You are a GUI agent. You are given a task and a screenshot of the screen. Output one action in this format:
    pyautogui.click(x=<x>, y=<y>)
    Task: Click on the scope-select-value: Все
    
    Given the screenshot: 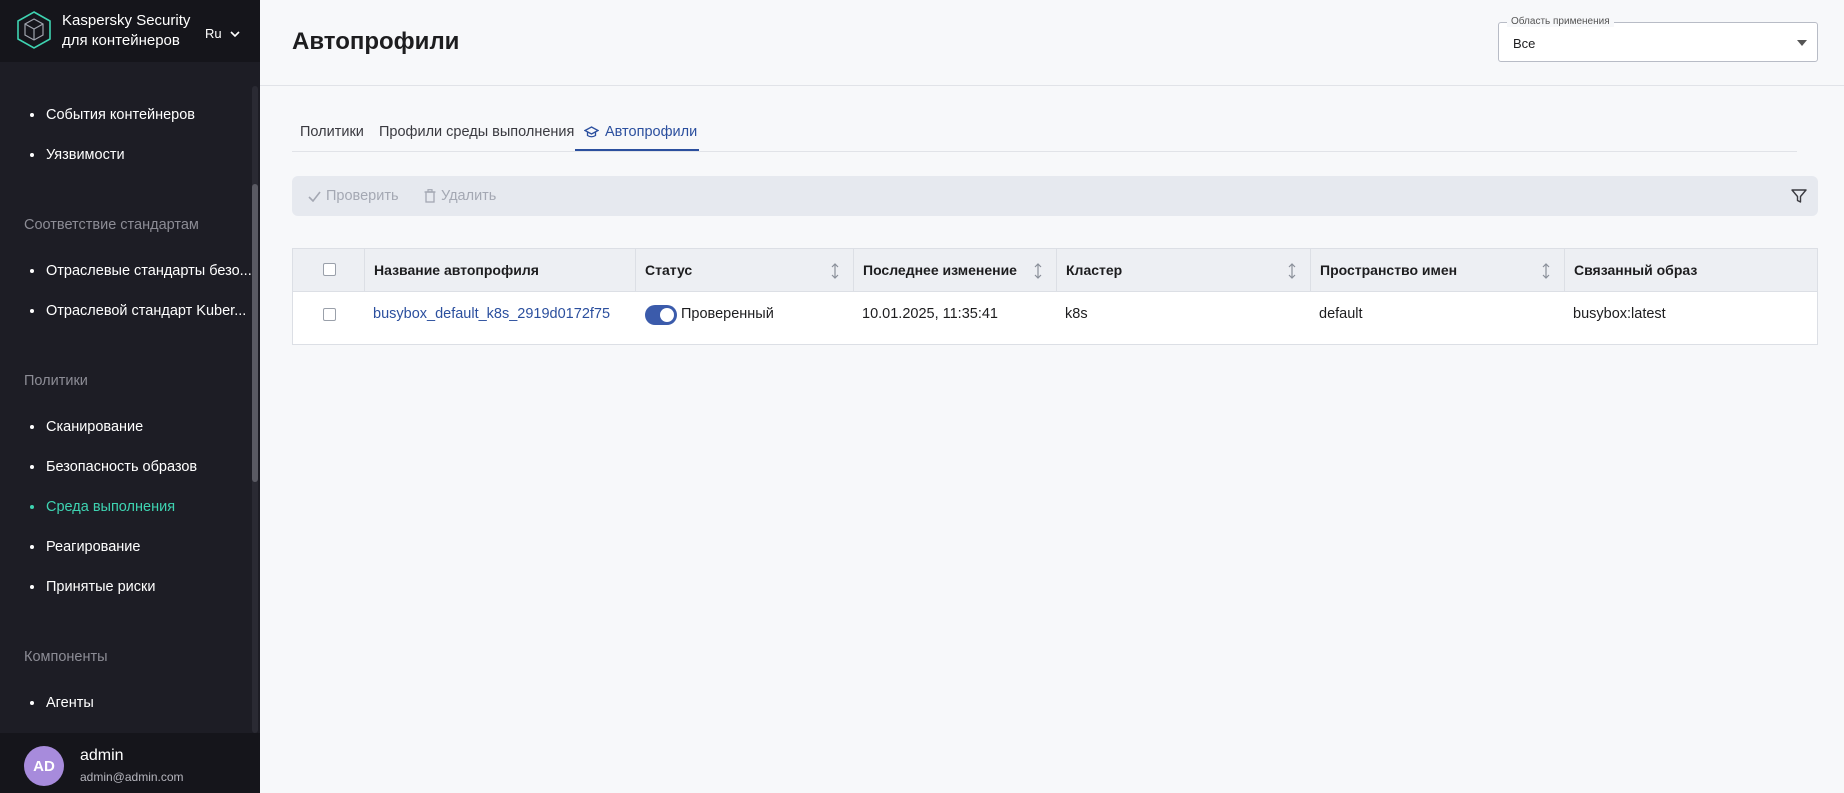 What is the action you would take?
    pyautogui.click(x=1524, y=43)
    